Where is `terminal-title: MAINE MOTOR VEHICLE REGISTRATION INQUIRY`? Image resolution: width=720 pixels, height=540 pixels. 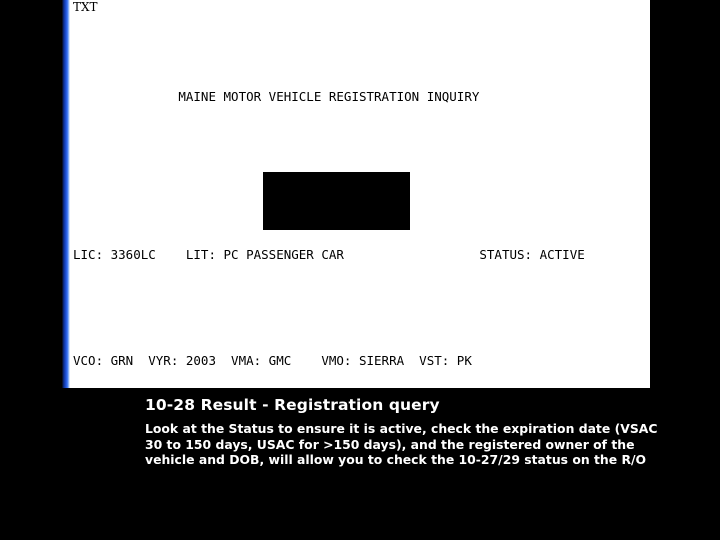
terminal-title: MAINE MOTOR VEHICLE REGISTRATION INQUIRY is located at coordinates (276, 96).